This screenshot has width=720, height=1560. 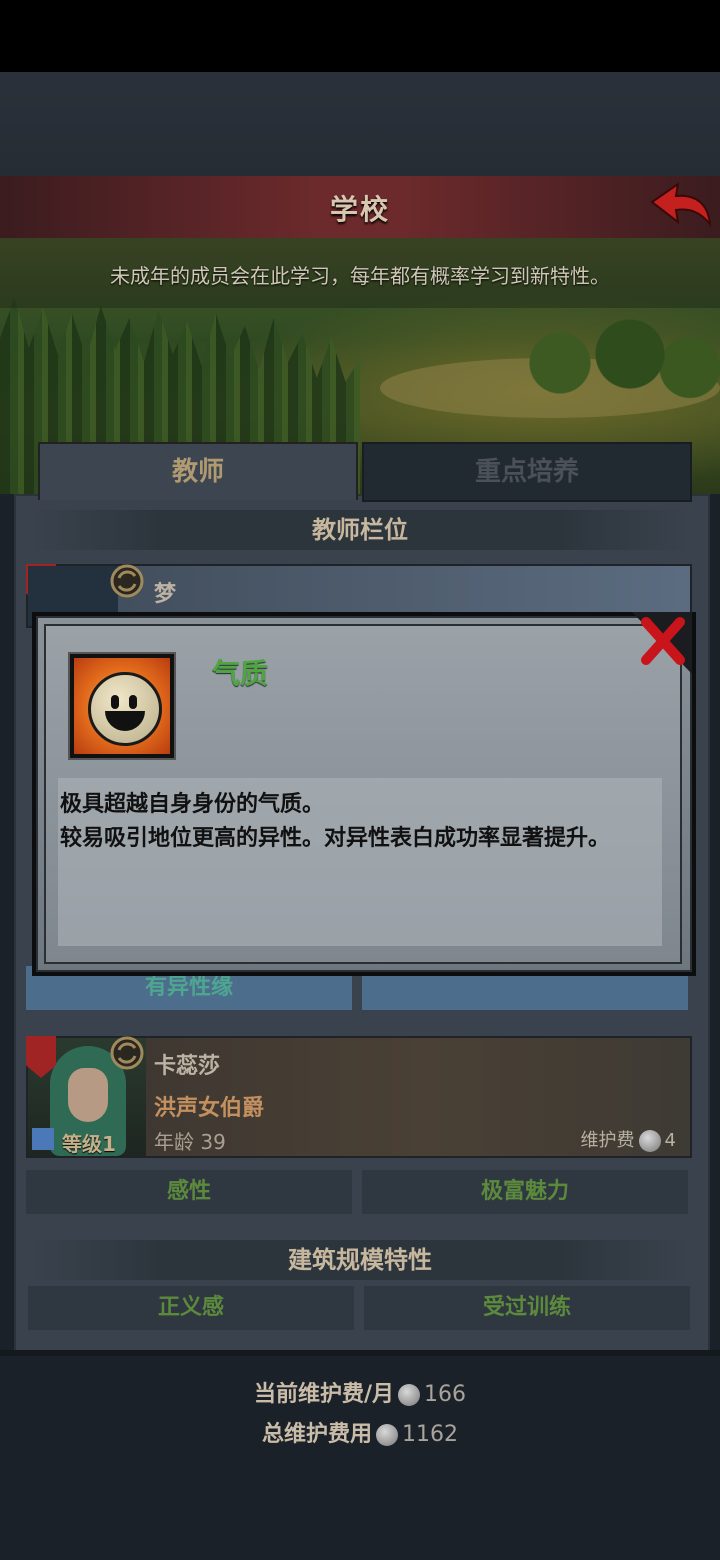 What do you see at coordinates (360, 276) in the screenshot?
I see `banner-description: 未成年的成员会在此学习，每年都有概率学习到新特性。` at bounding box center [360, 276].